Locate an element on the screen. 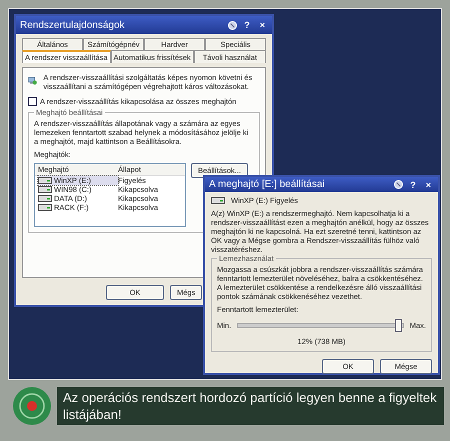  caption-text: Az operációs rendszert hordozó partíció legyen benne a figyeltek listájában! is located at coordinates (250, 406).